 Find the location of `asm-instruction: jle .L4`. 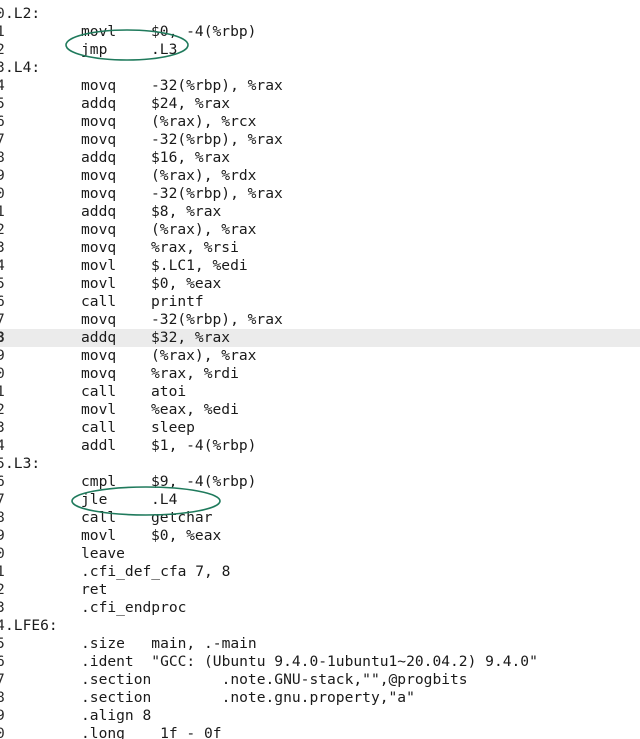

asm-instruction: jle .L4 is located at coordinates (129, 500).